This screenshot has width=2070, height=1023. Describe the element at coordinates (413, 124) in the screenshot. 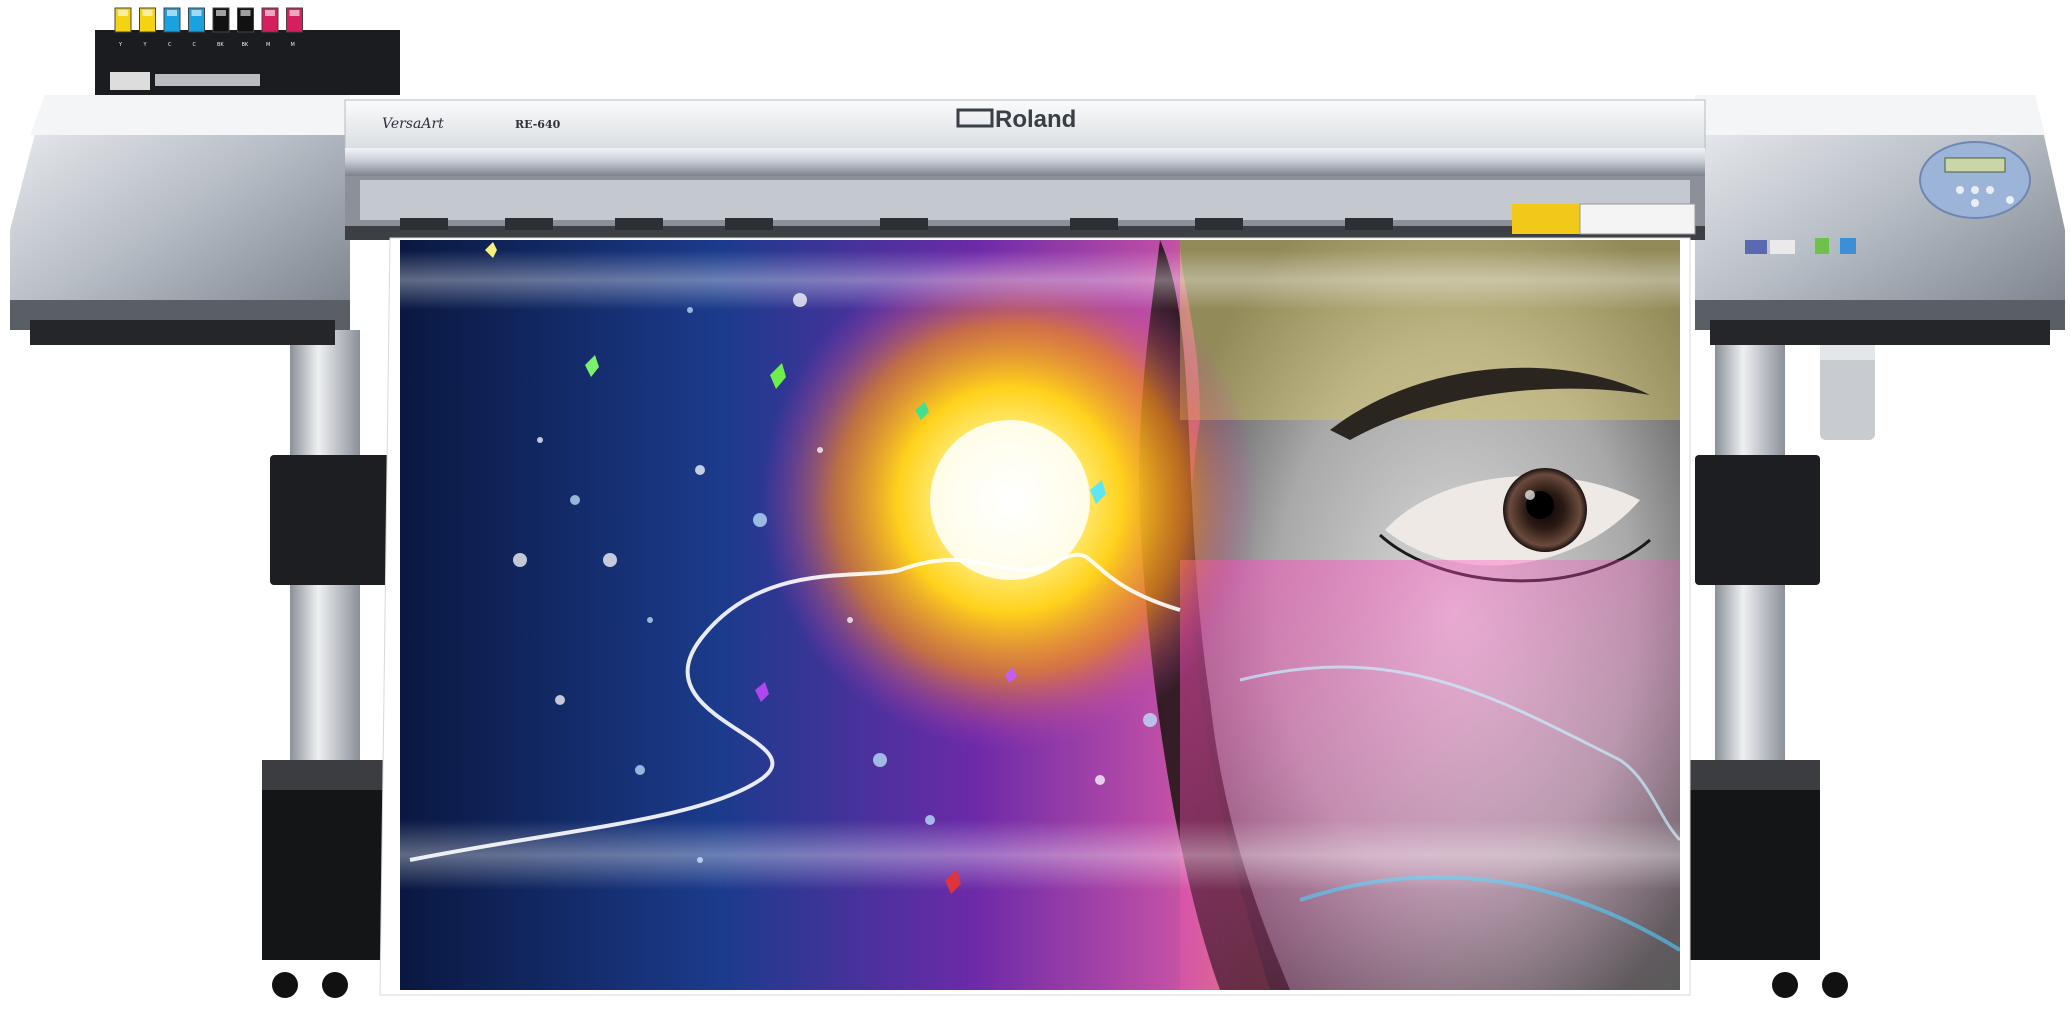

I see `model-script: VersaArt` at that location.